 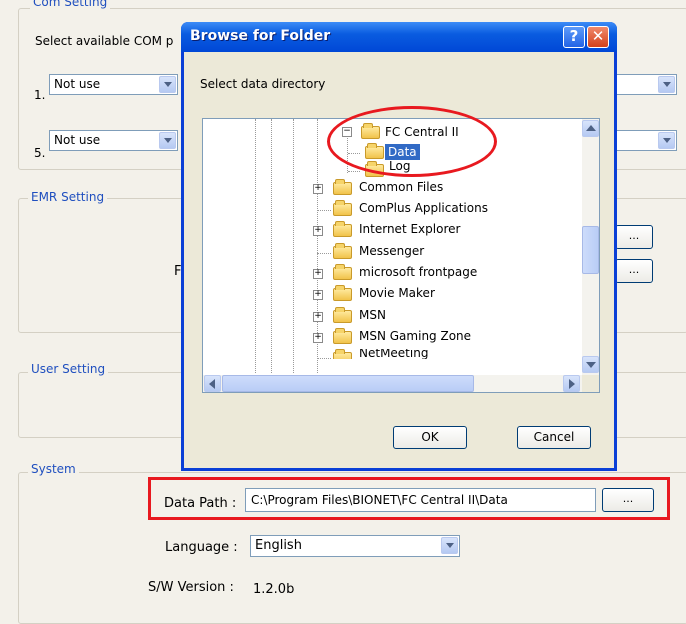 I want to click on port-5-right-select, so click(x=643, y=140).